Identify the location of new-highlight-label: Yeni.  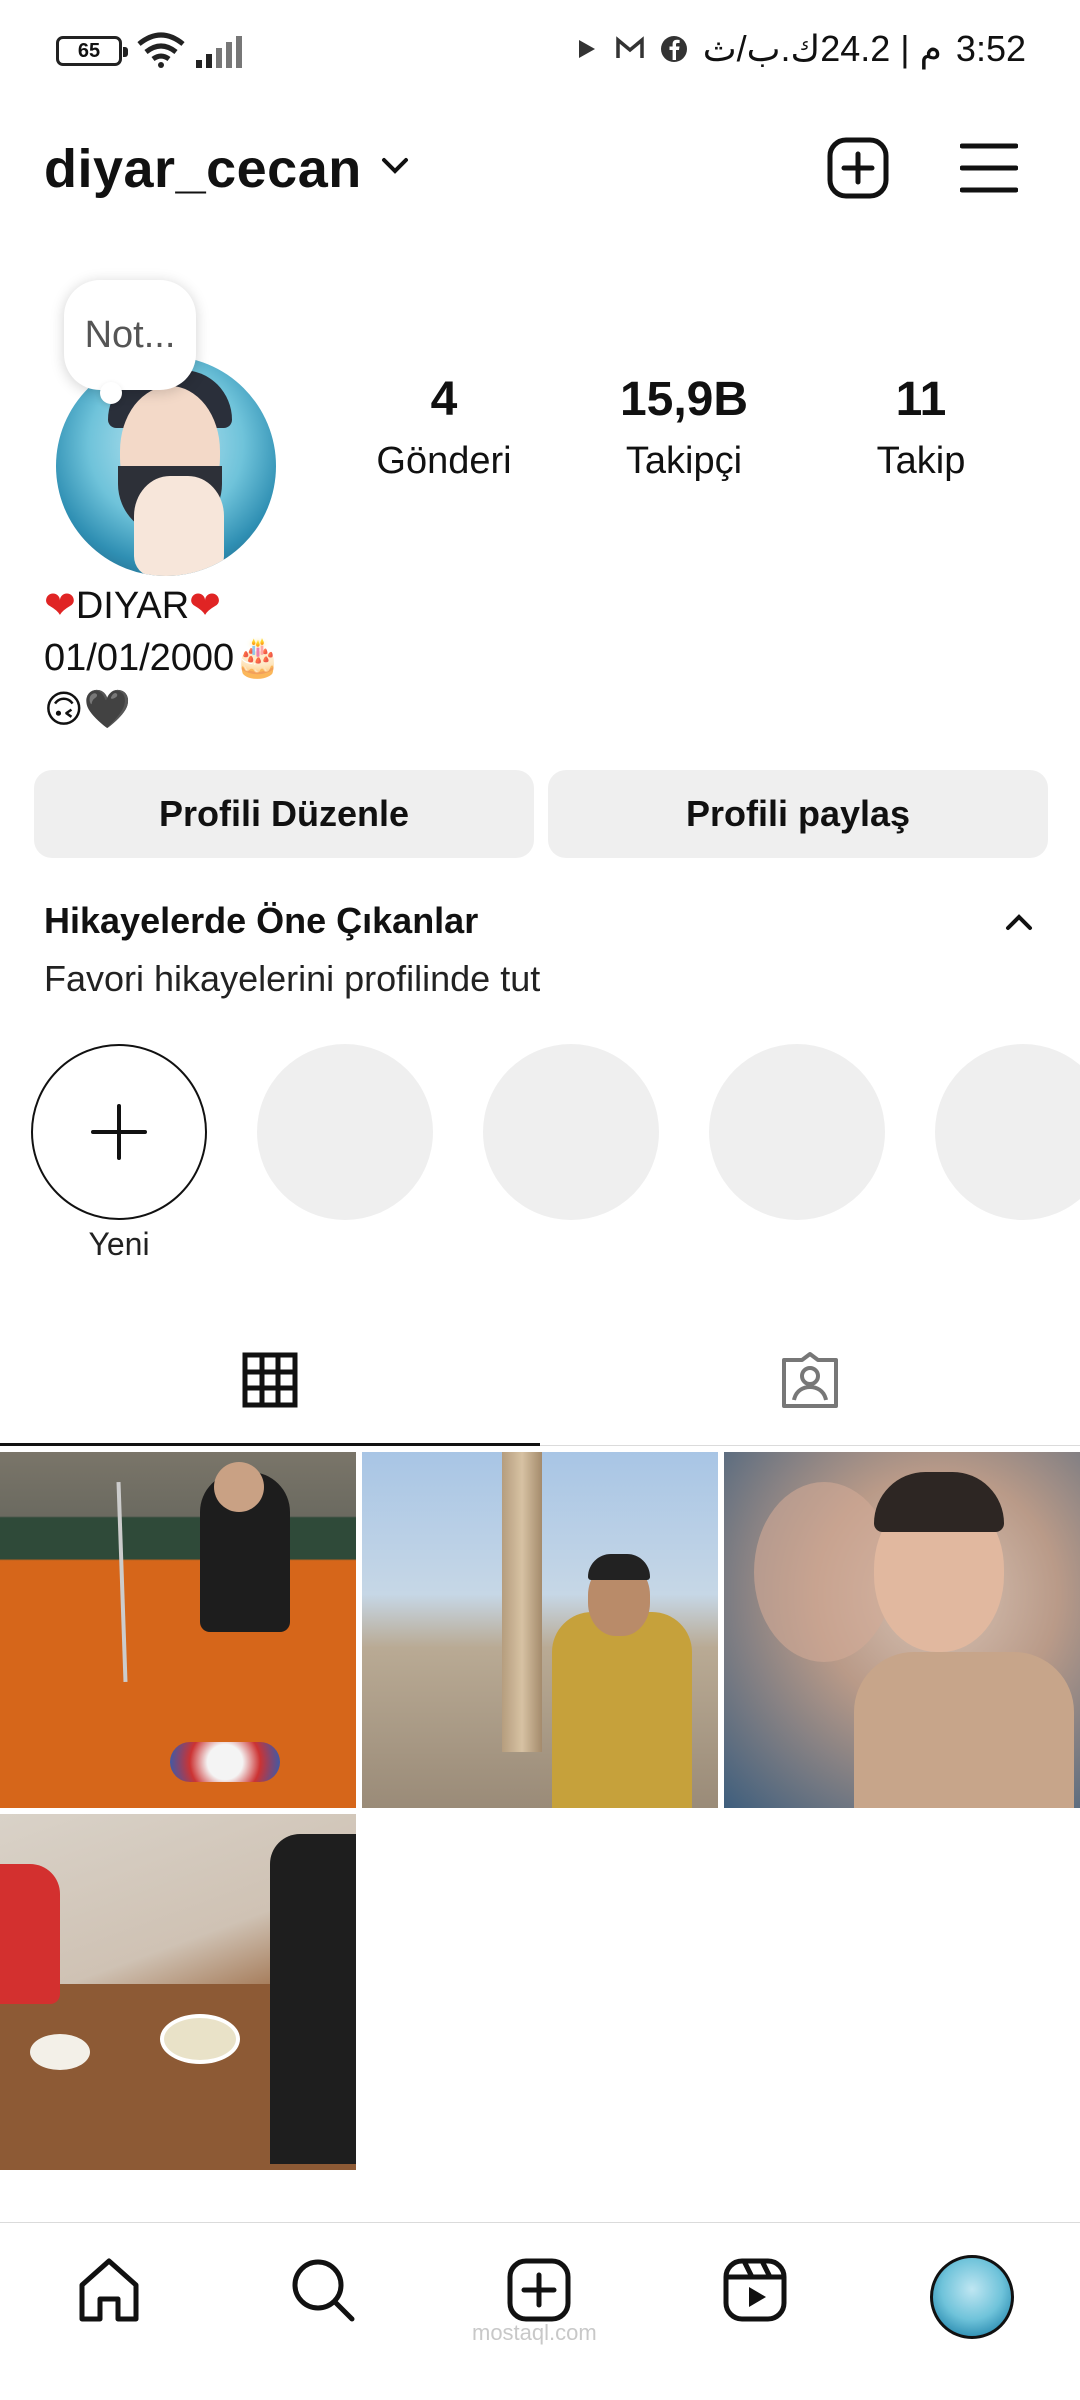
(119, 1244).